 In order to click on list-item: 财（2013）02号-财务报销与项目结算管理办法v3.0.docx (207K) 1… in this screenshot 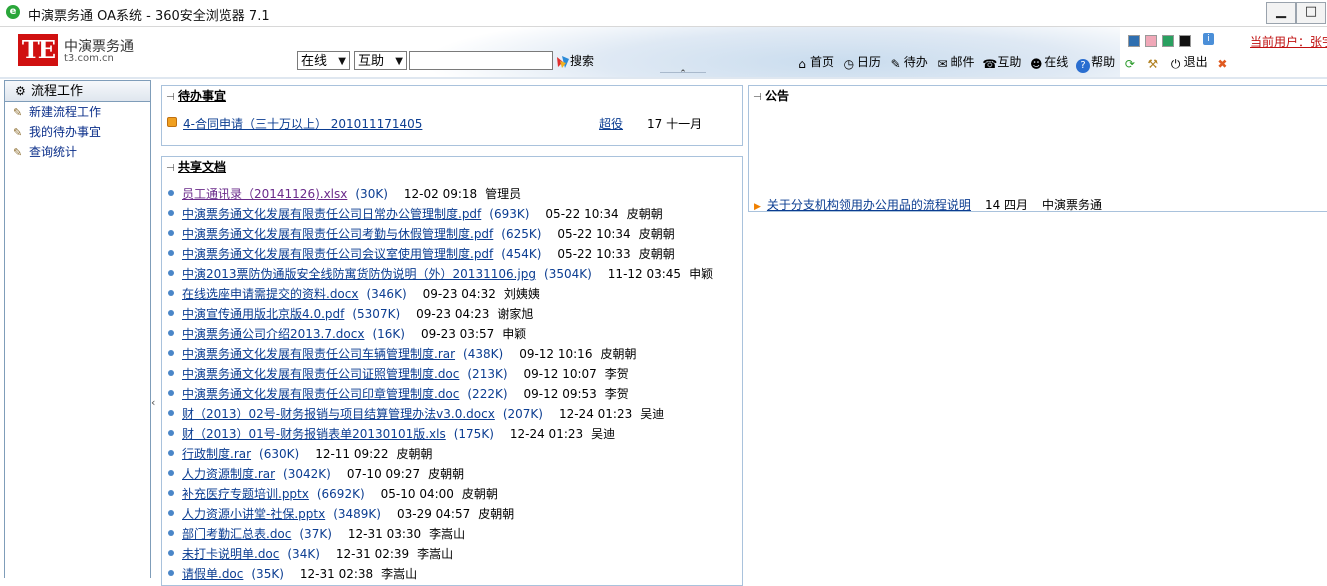, I will do `click(454, 414)`.